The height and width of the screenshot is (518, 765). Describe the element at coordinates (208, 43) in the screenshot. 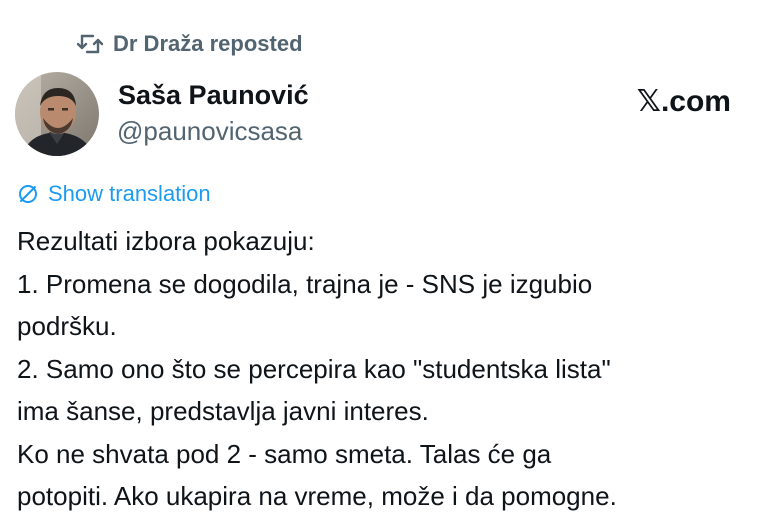

I see `repost-label: Dr Draža reposted` at that location.